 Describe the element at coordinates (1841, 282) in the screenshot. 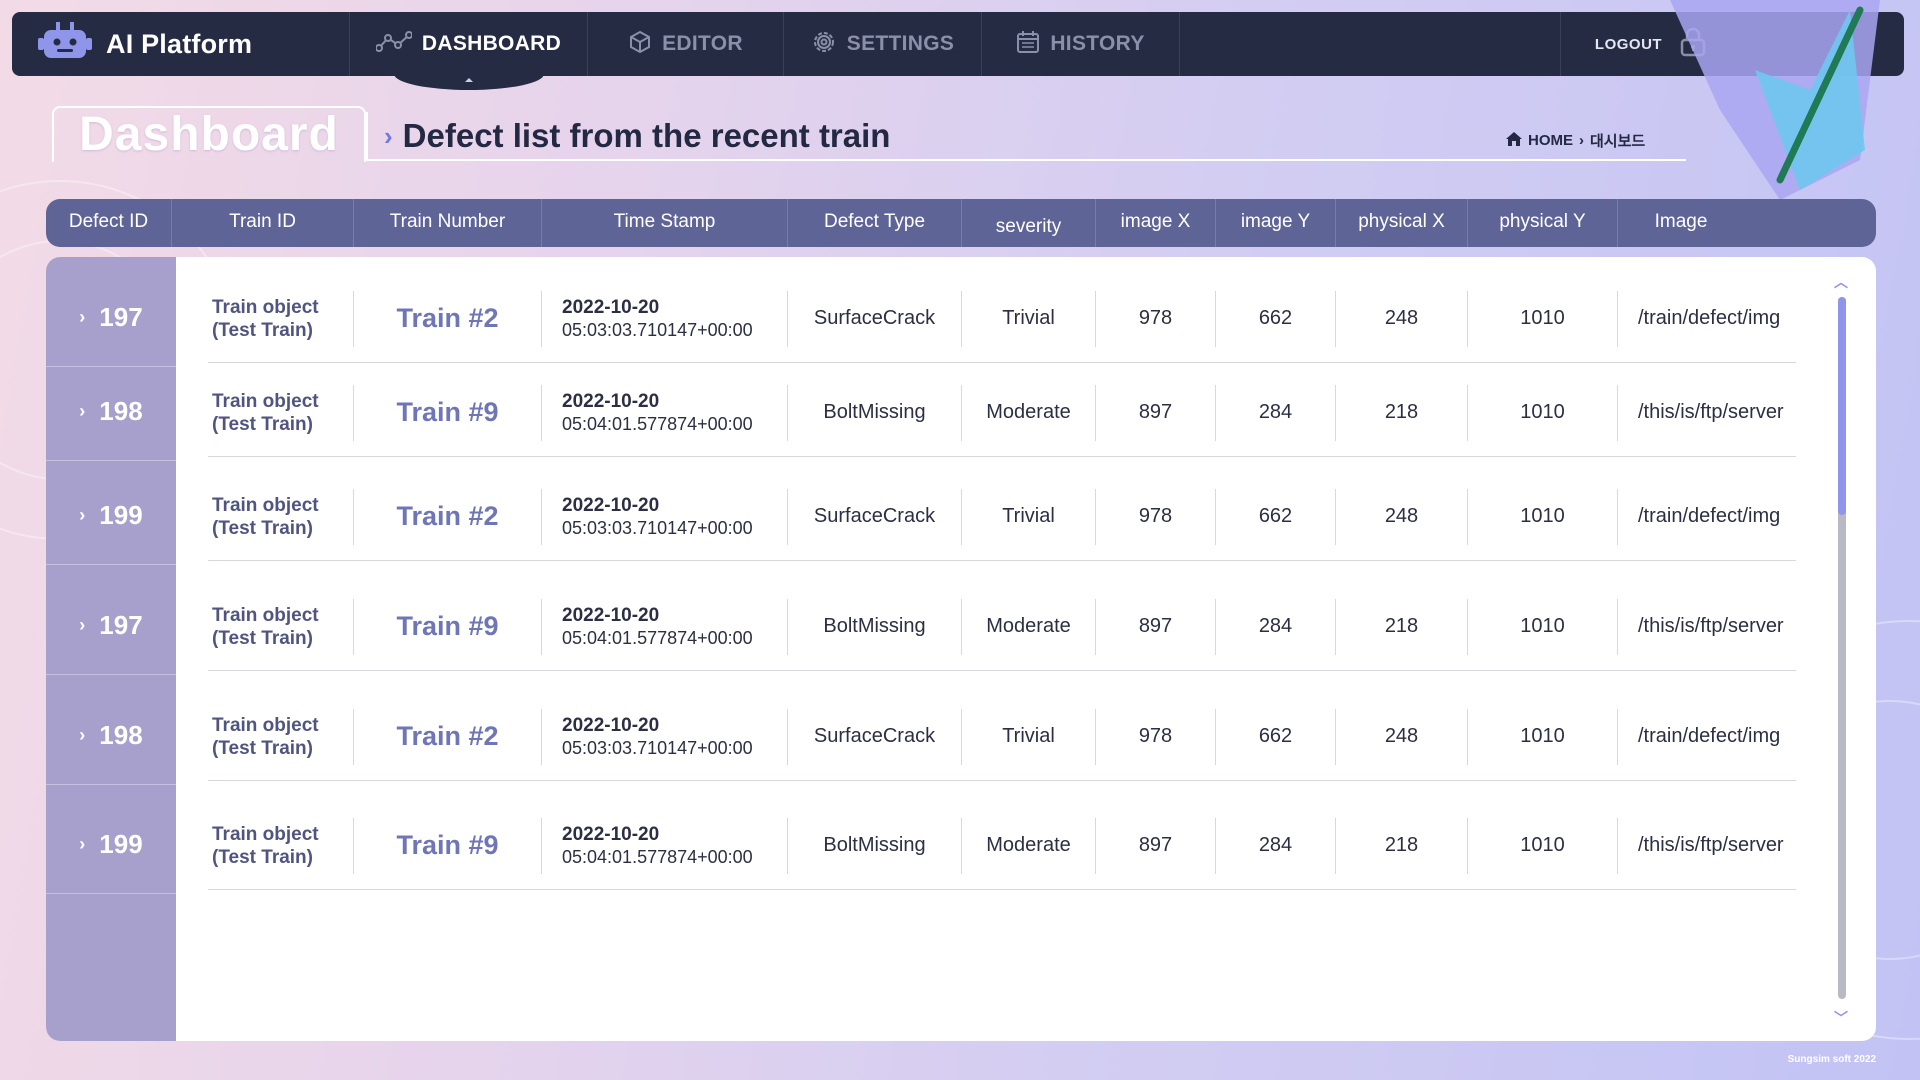

I see `scroll-up-arrow-icon: ︿` at that location.